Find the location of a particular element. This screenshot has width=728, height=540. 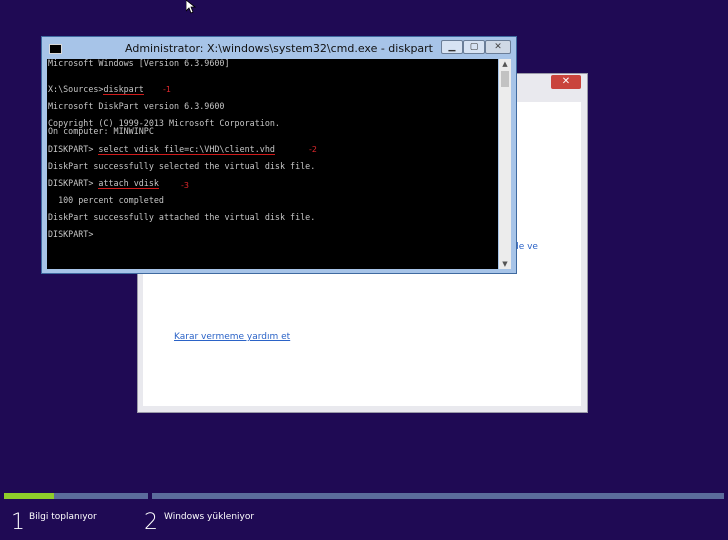

minimize-icon: ▁ is located at coordinates (452, 47).